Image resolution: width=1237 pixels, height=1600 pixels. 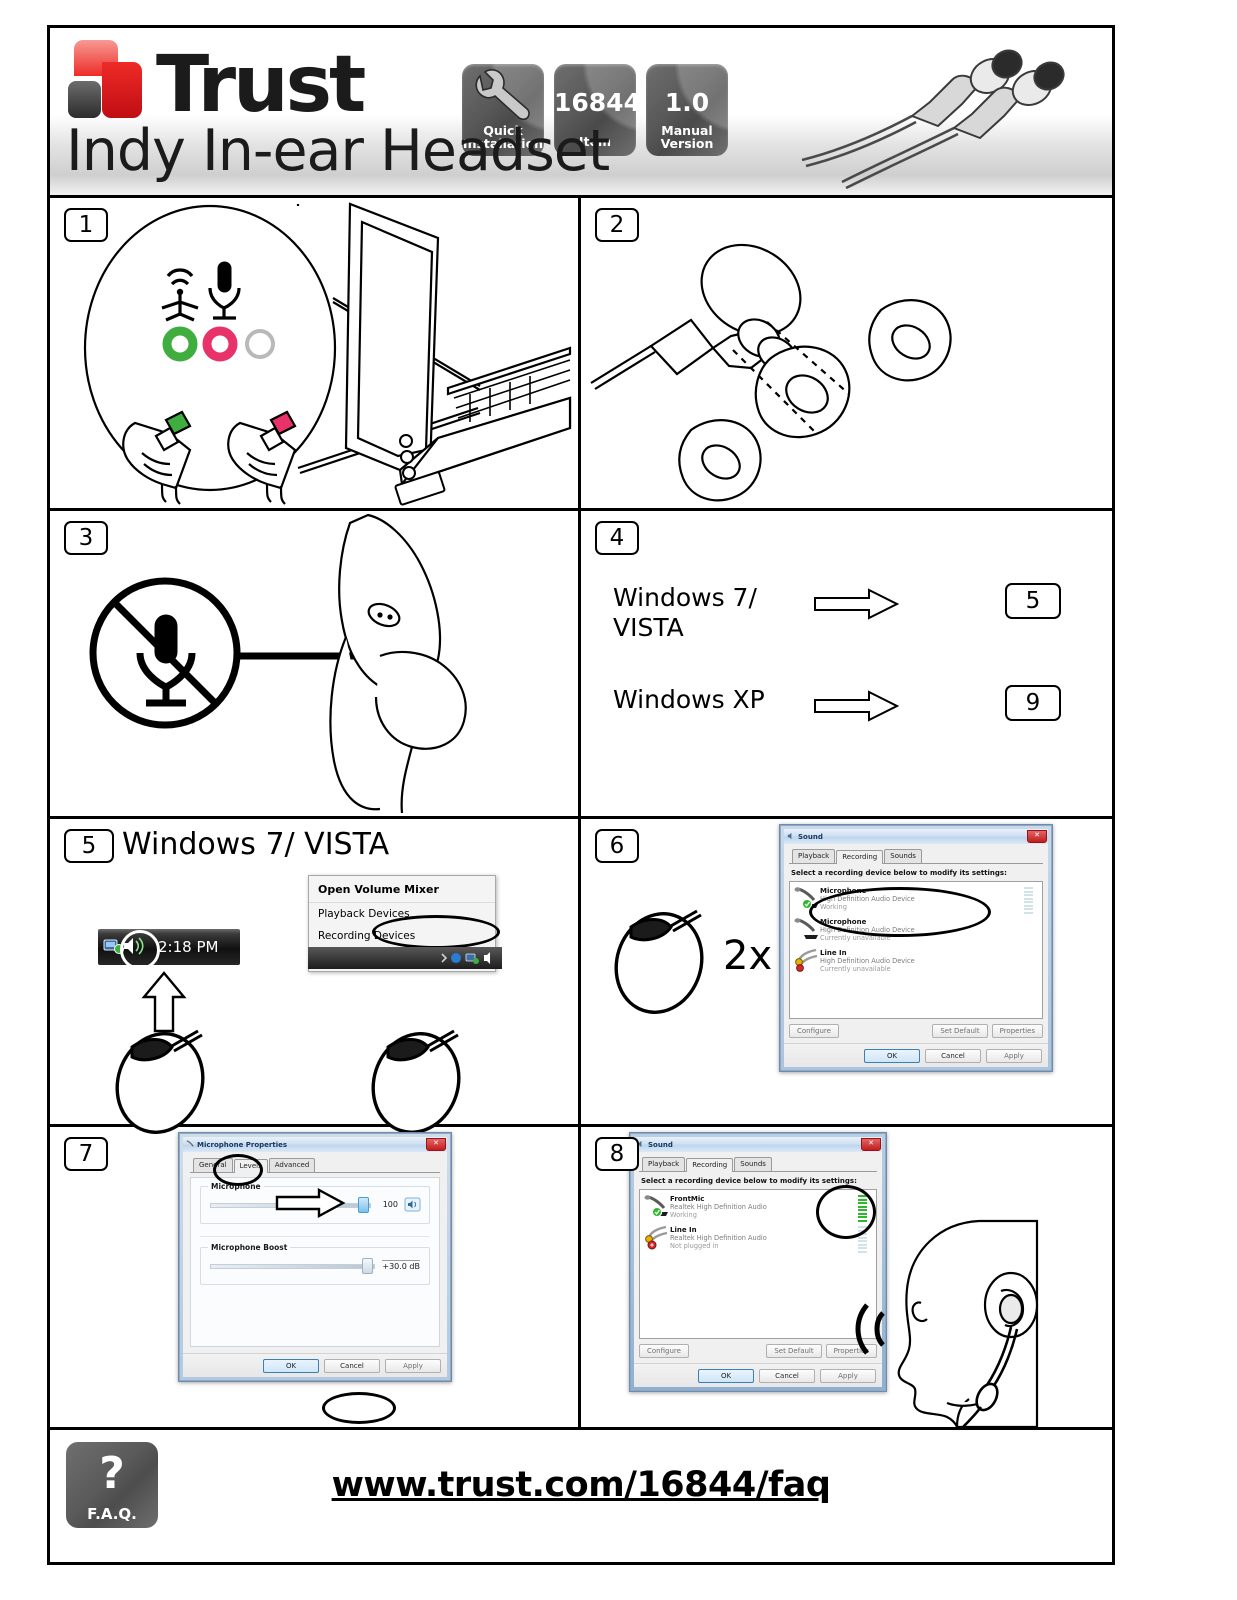 What do you see at coordinates (238, 1170) in the screenshot?
I see `levels-tab-highlight` at bounding box center [238, 1170].